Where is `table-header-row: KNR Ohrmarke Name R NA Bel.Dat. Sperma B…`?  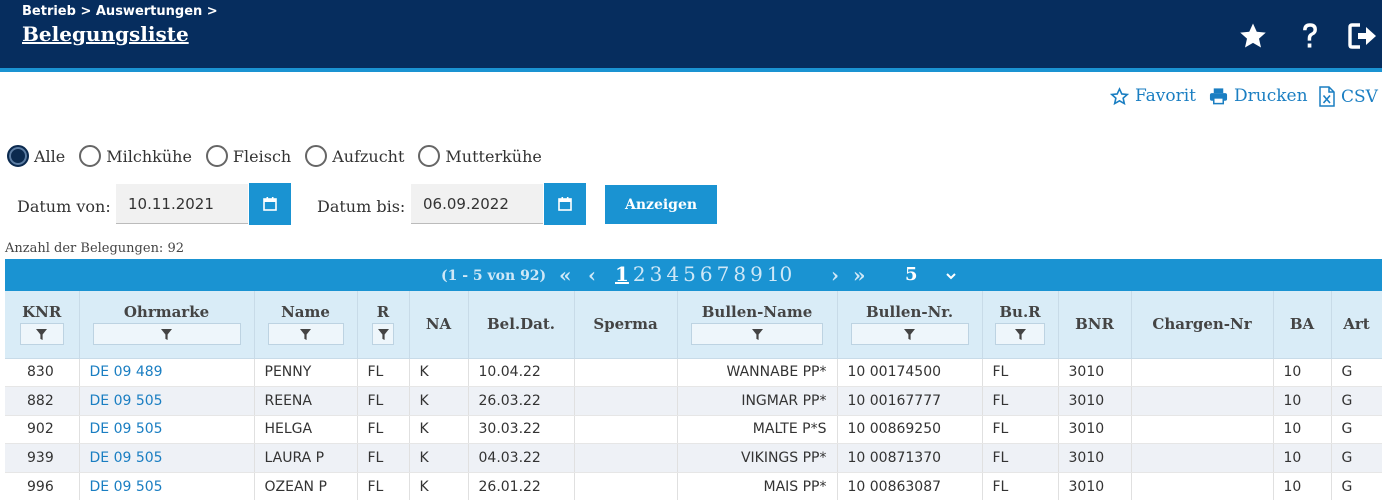 table-header-row: KNR Ohrmarke Name R NA Bel.Dat. Sperma B… is located at coordinates (693, 325).